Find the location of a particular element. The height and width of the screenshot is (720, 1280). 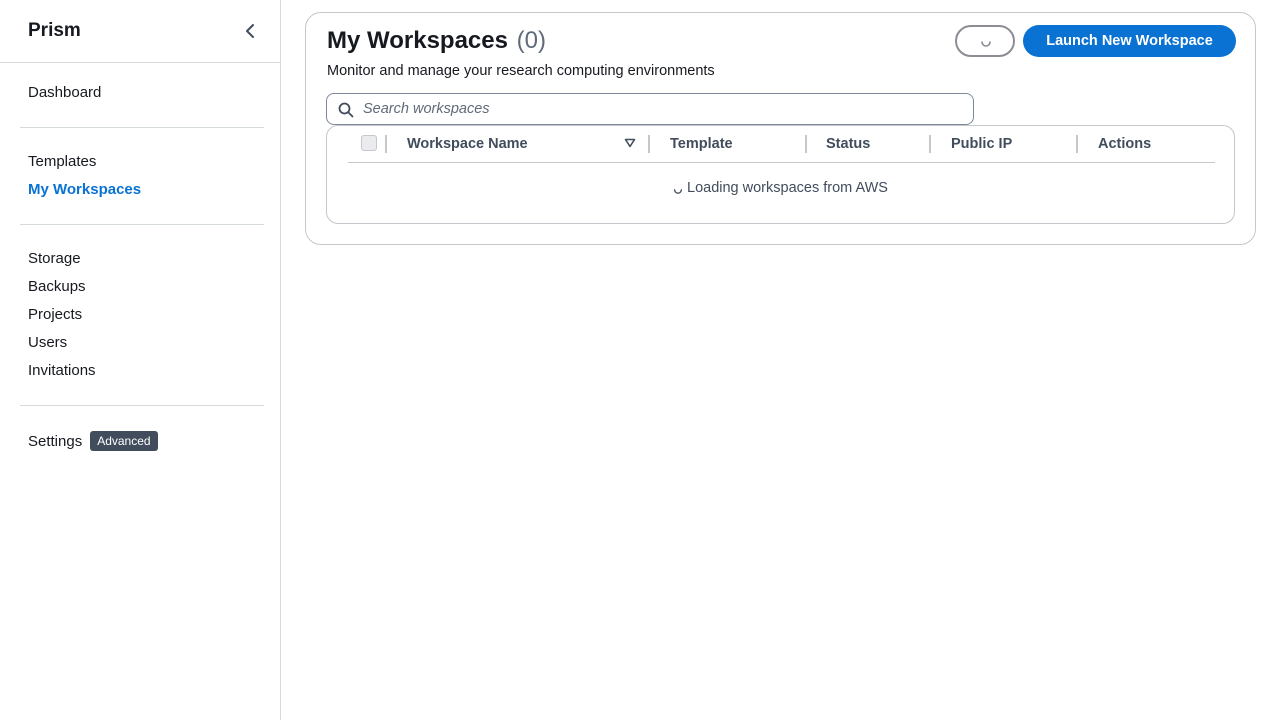

chevron-left-icon is located at coordinates (250, 31).